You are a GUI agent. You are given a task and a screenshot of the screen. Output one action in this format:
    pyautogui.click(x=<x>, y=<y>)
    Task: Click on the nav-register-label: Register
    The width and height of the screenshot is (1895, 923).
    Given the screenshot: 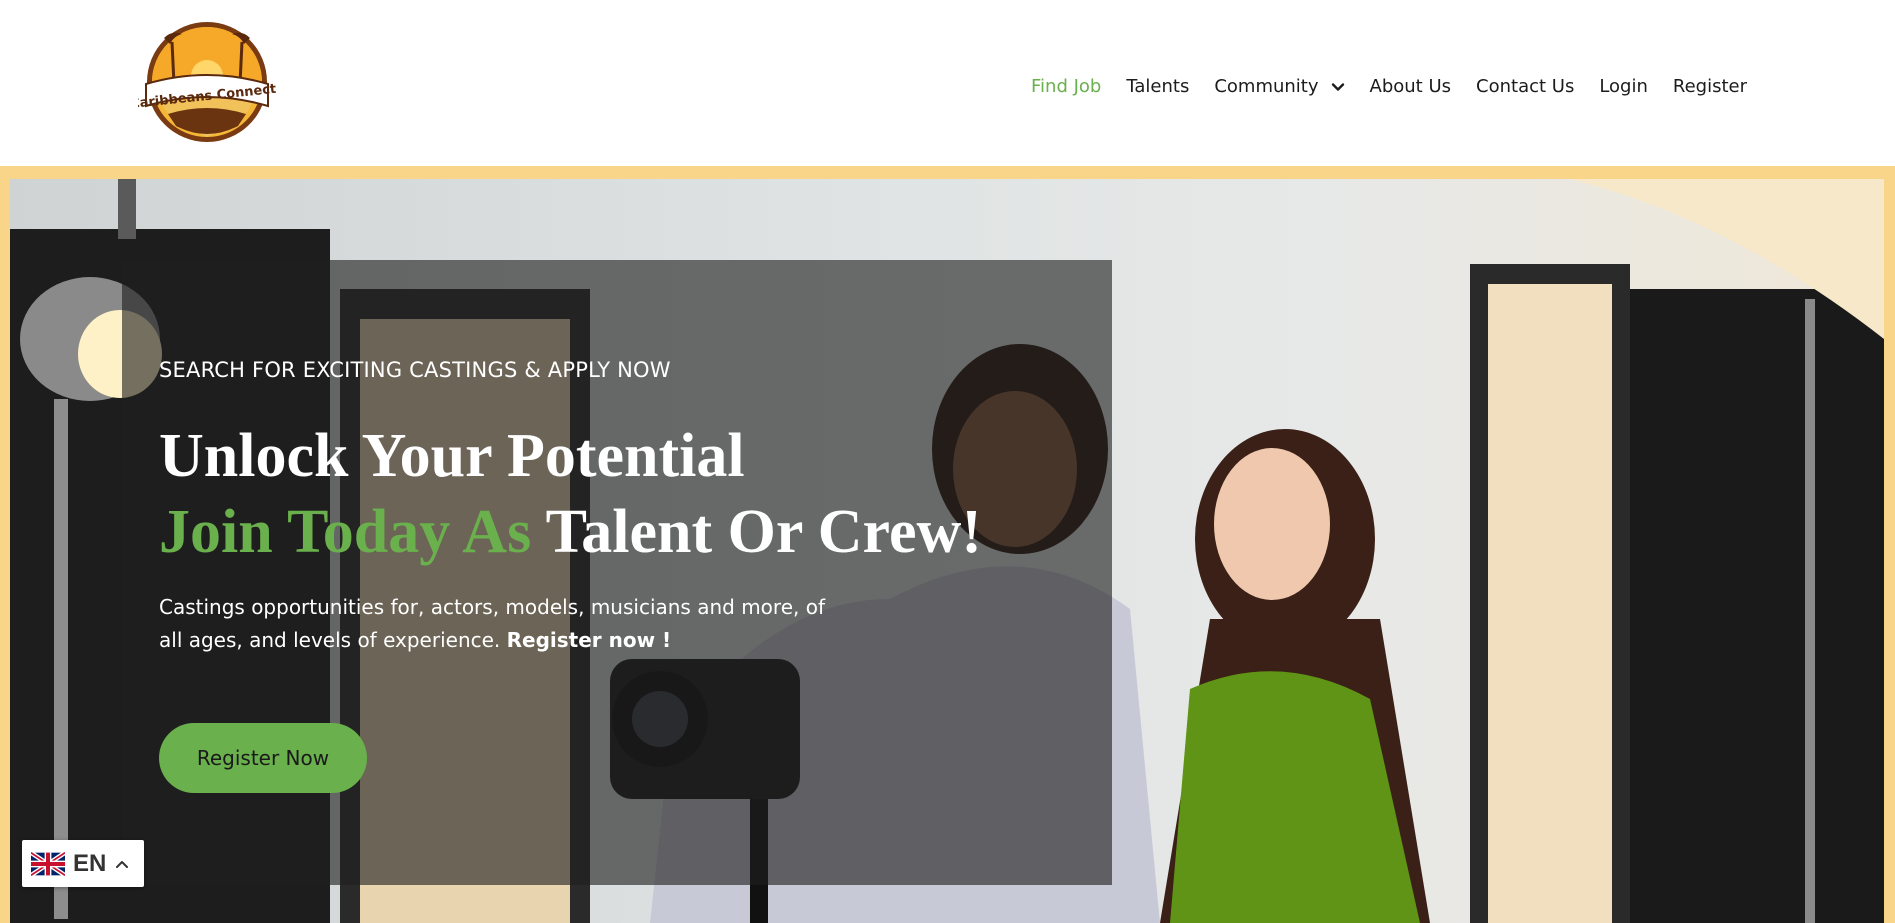 What is the action you would take?
    pyautogui.click(x=1709, y=86)
    